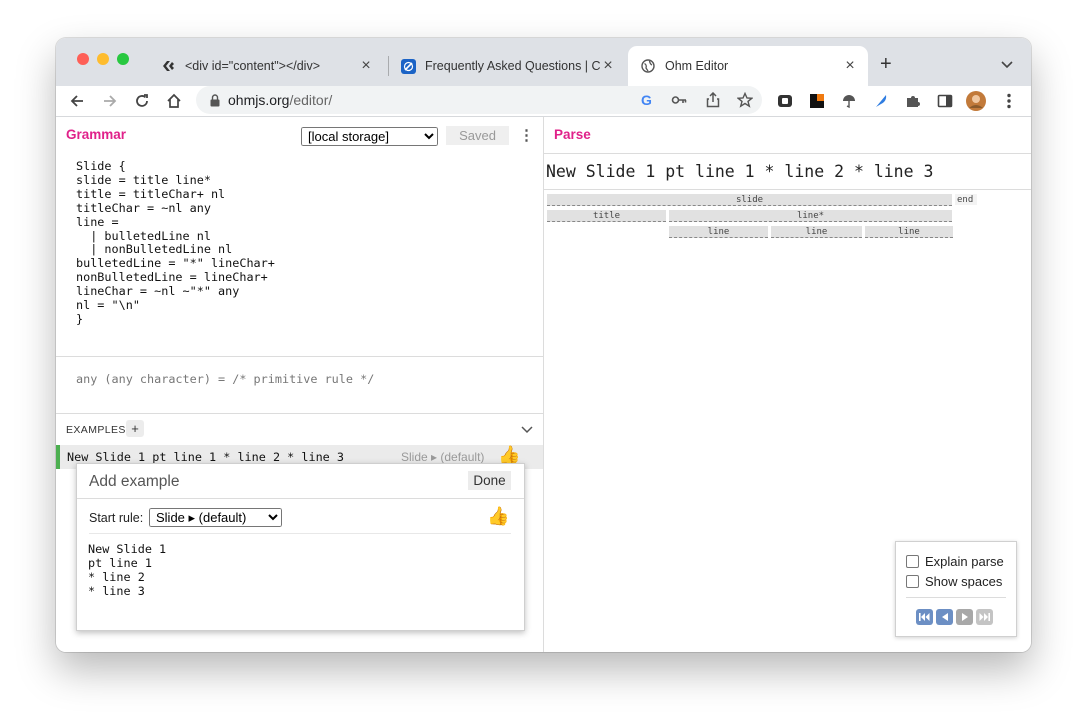  I want to click on extension-feather-icon, so click(881, 101).